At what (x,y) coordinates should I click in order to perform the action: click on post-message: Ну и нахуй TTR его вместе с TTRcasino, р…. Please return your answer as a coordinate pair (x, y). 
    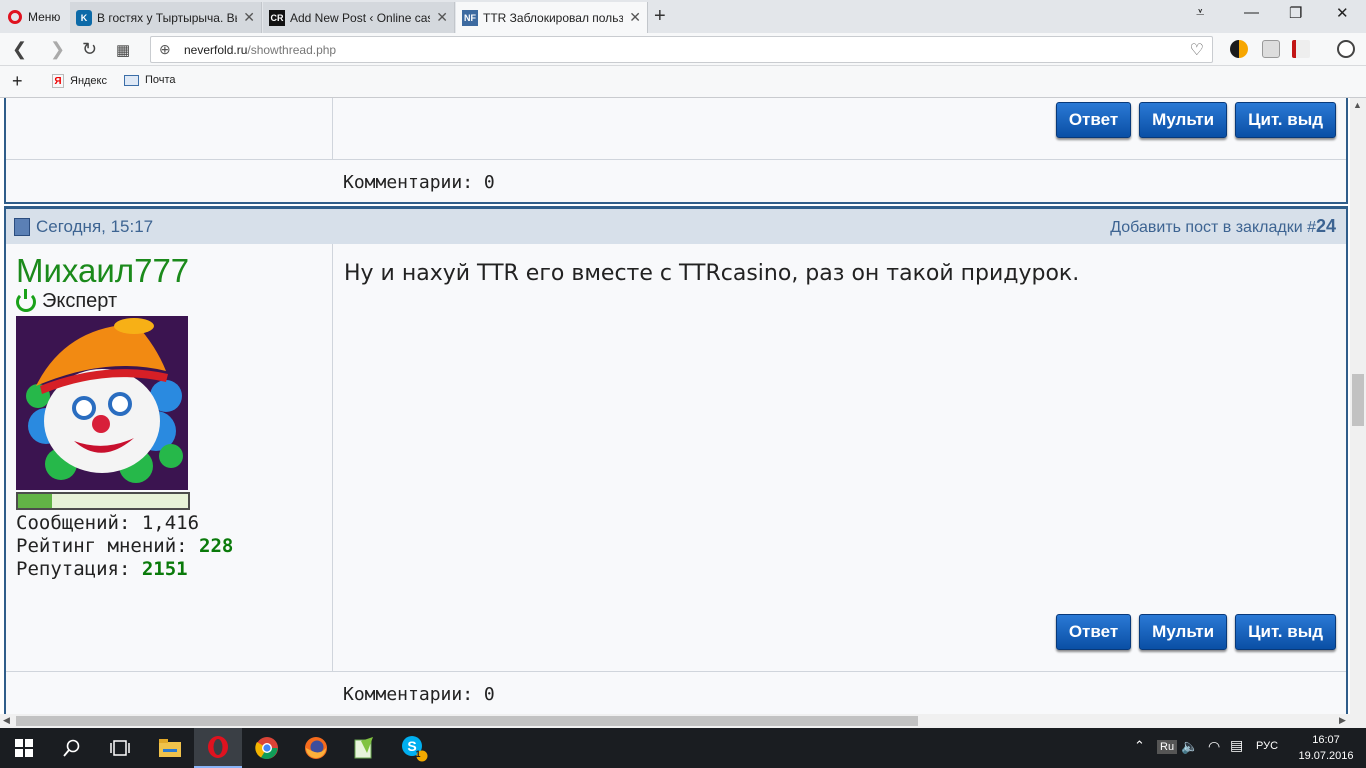
    Looking at the image, I should click on (712, 273).